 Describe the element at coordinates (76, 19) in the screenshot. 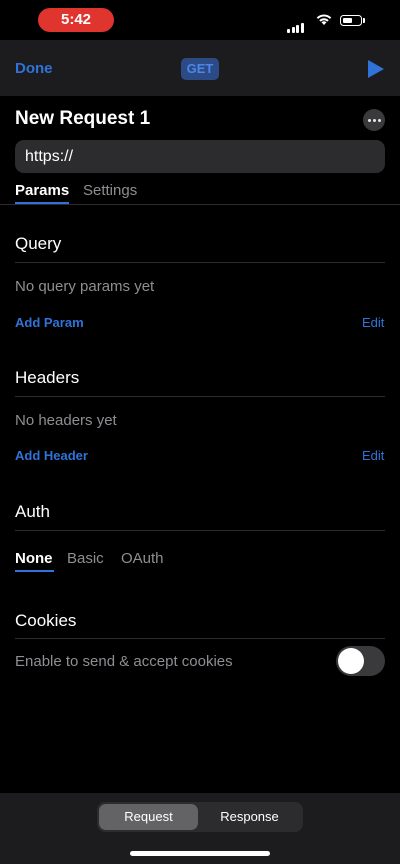

I see `status-time: 5:42` at that location.